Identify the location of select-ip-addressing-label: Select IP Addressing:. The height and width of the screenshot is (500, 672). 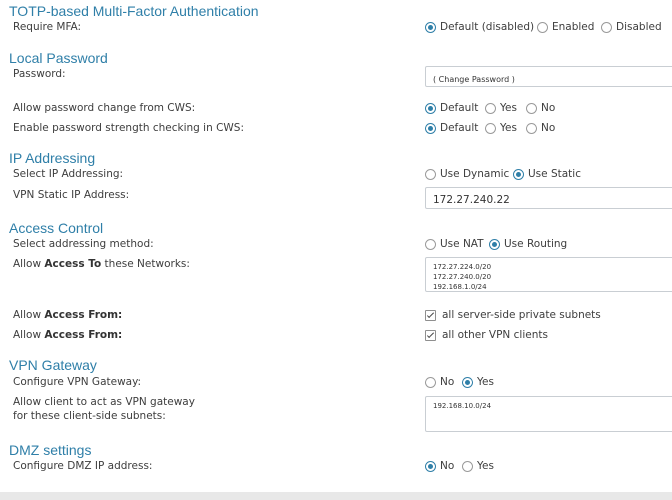
(68, 174).